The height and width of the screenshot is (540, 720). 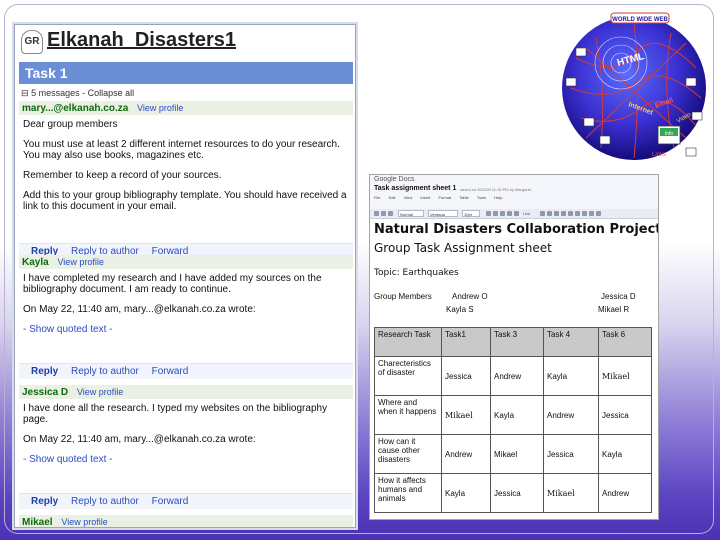 What do you see at coordinates (425, 197) in the screenshot?
I see `menu-insert: Insert` at bounding box center [425, 197].